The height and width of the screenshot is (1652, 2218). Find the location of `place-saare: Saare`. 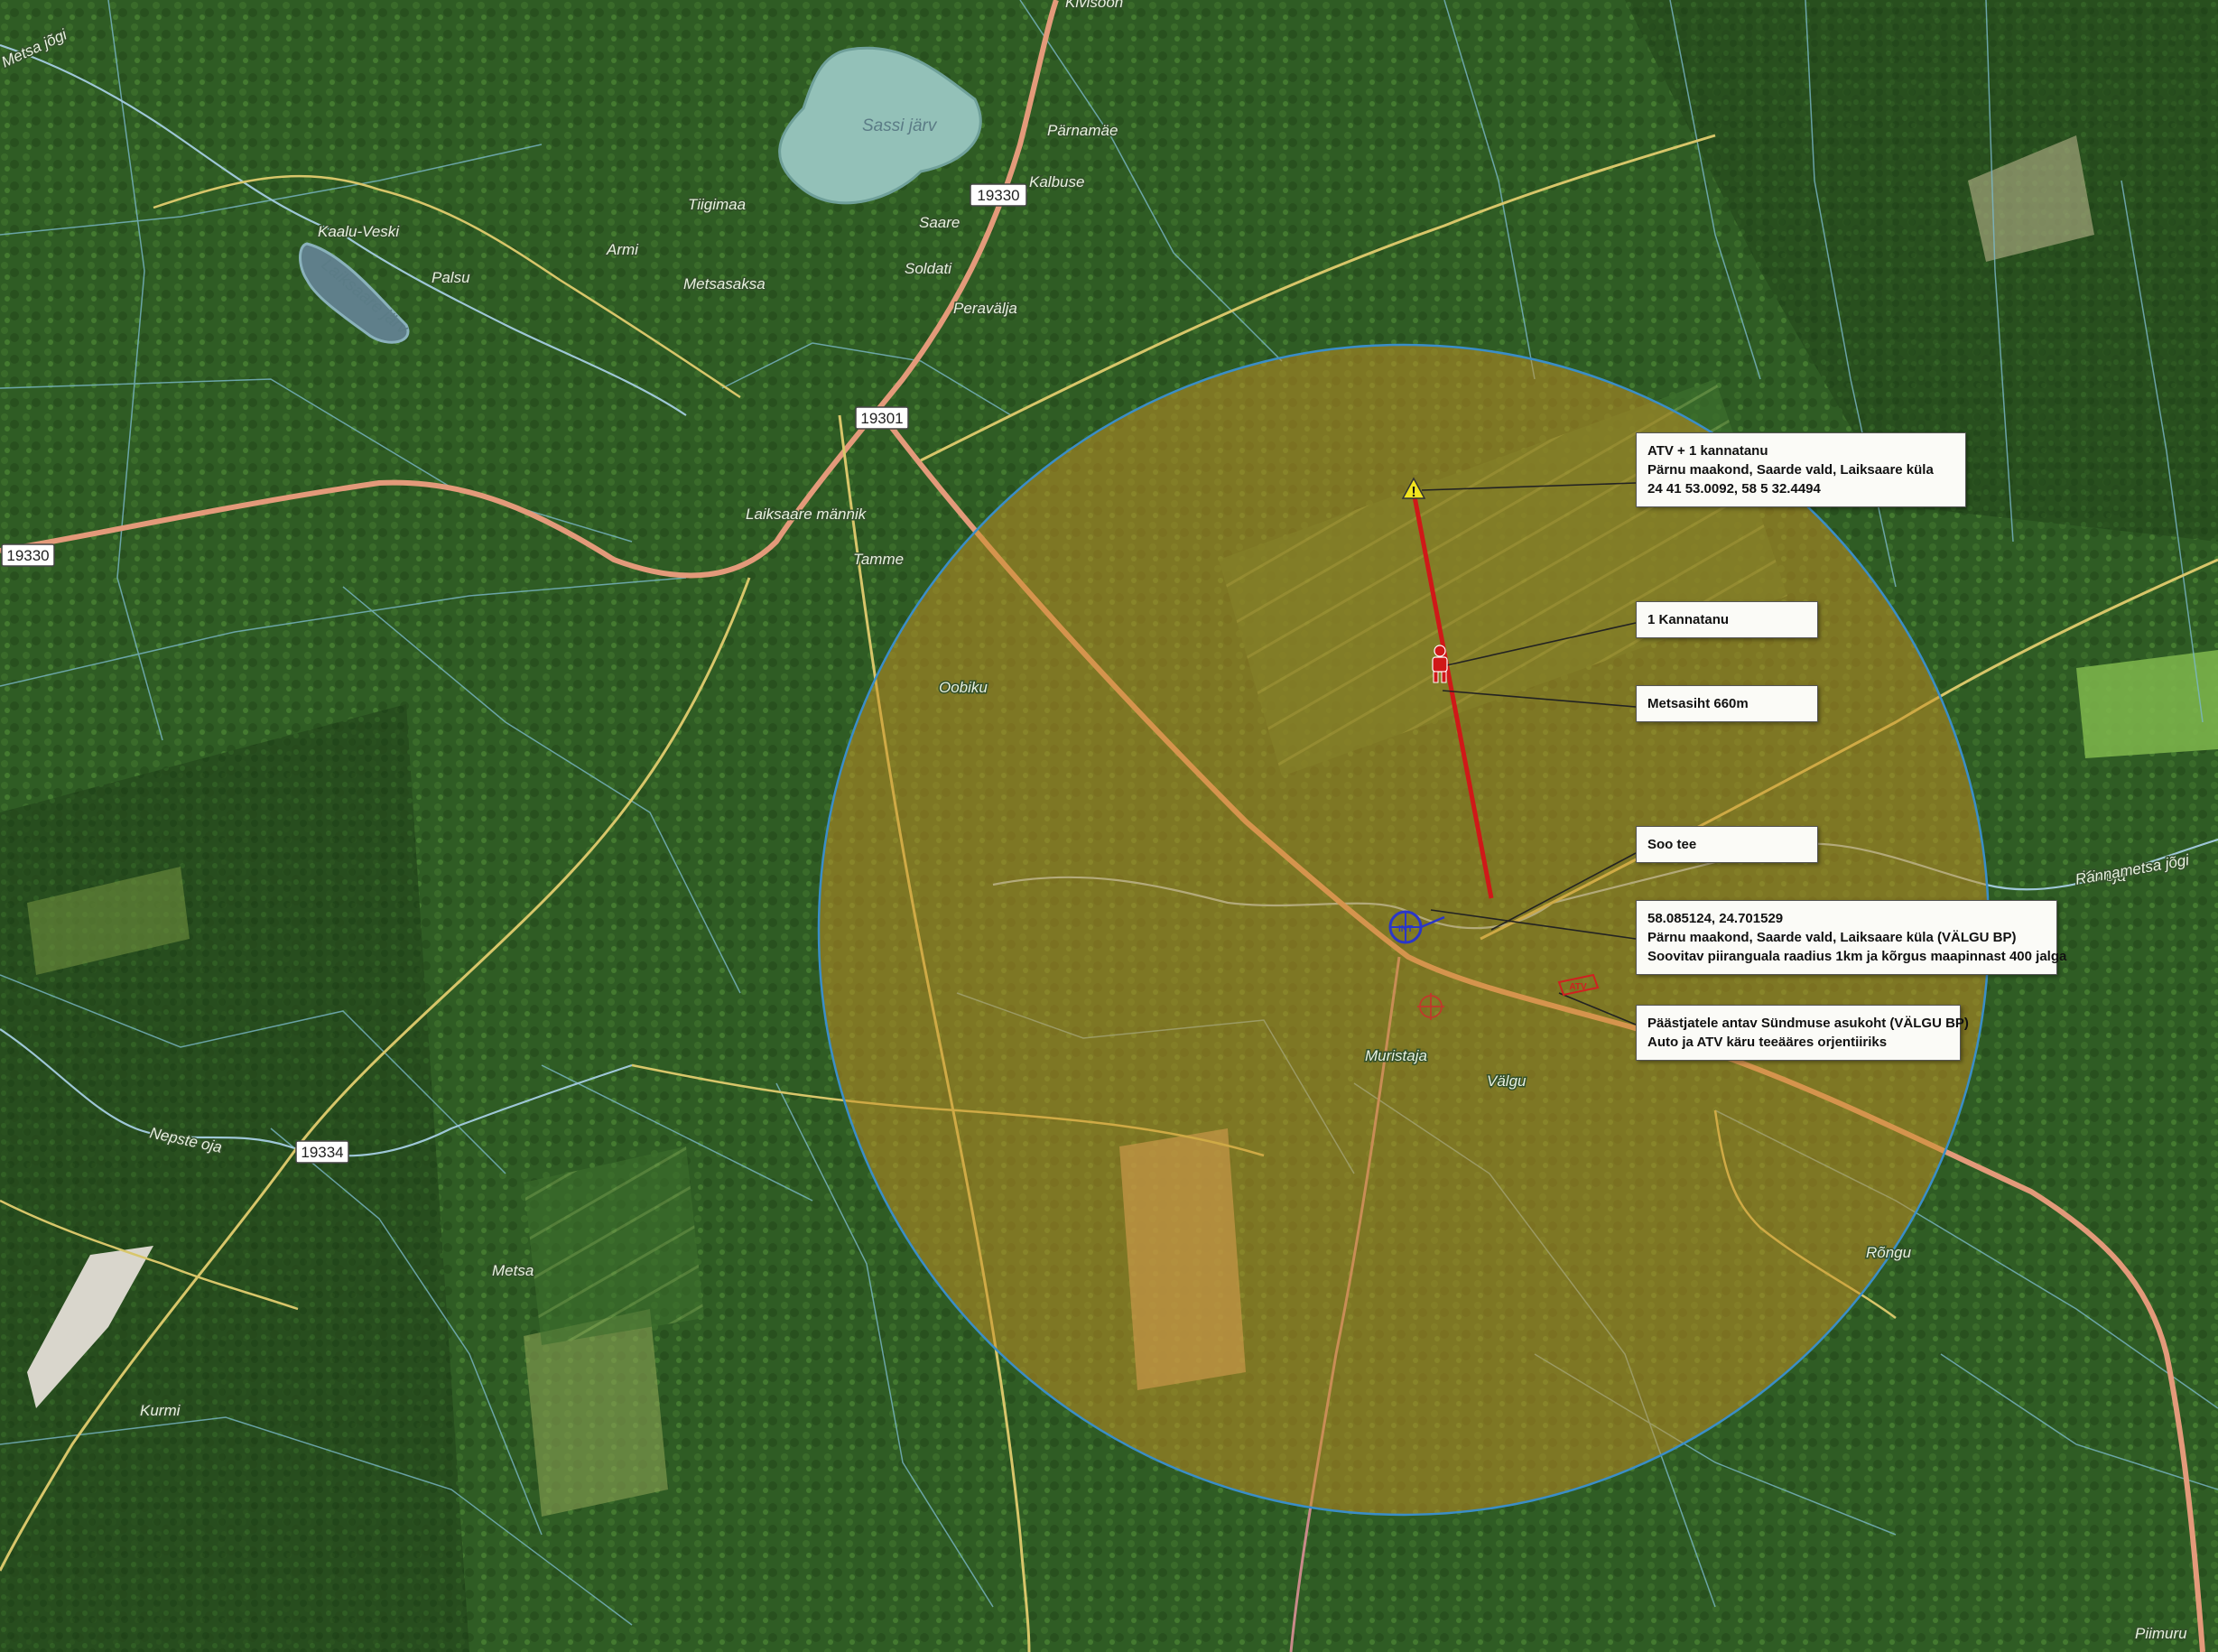

place-saare: Saare is located at coordinates (939, 222).